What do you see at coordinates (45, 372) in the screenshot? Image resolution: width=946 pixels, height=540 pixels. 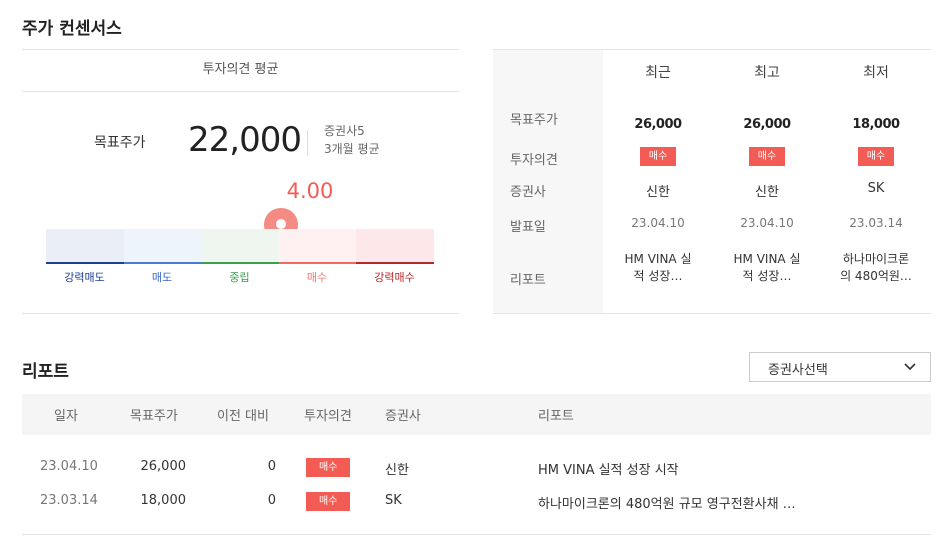 I see `reports-title: 리포트` at bounding box center [45, 372].